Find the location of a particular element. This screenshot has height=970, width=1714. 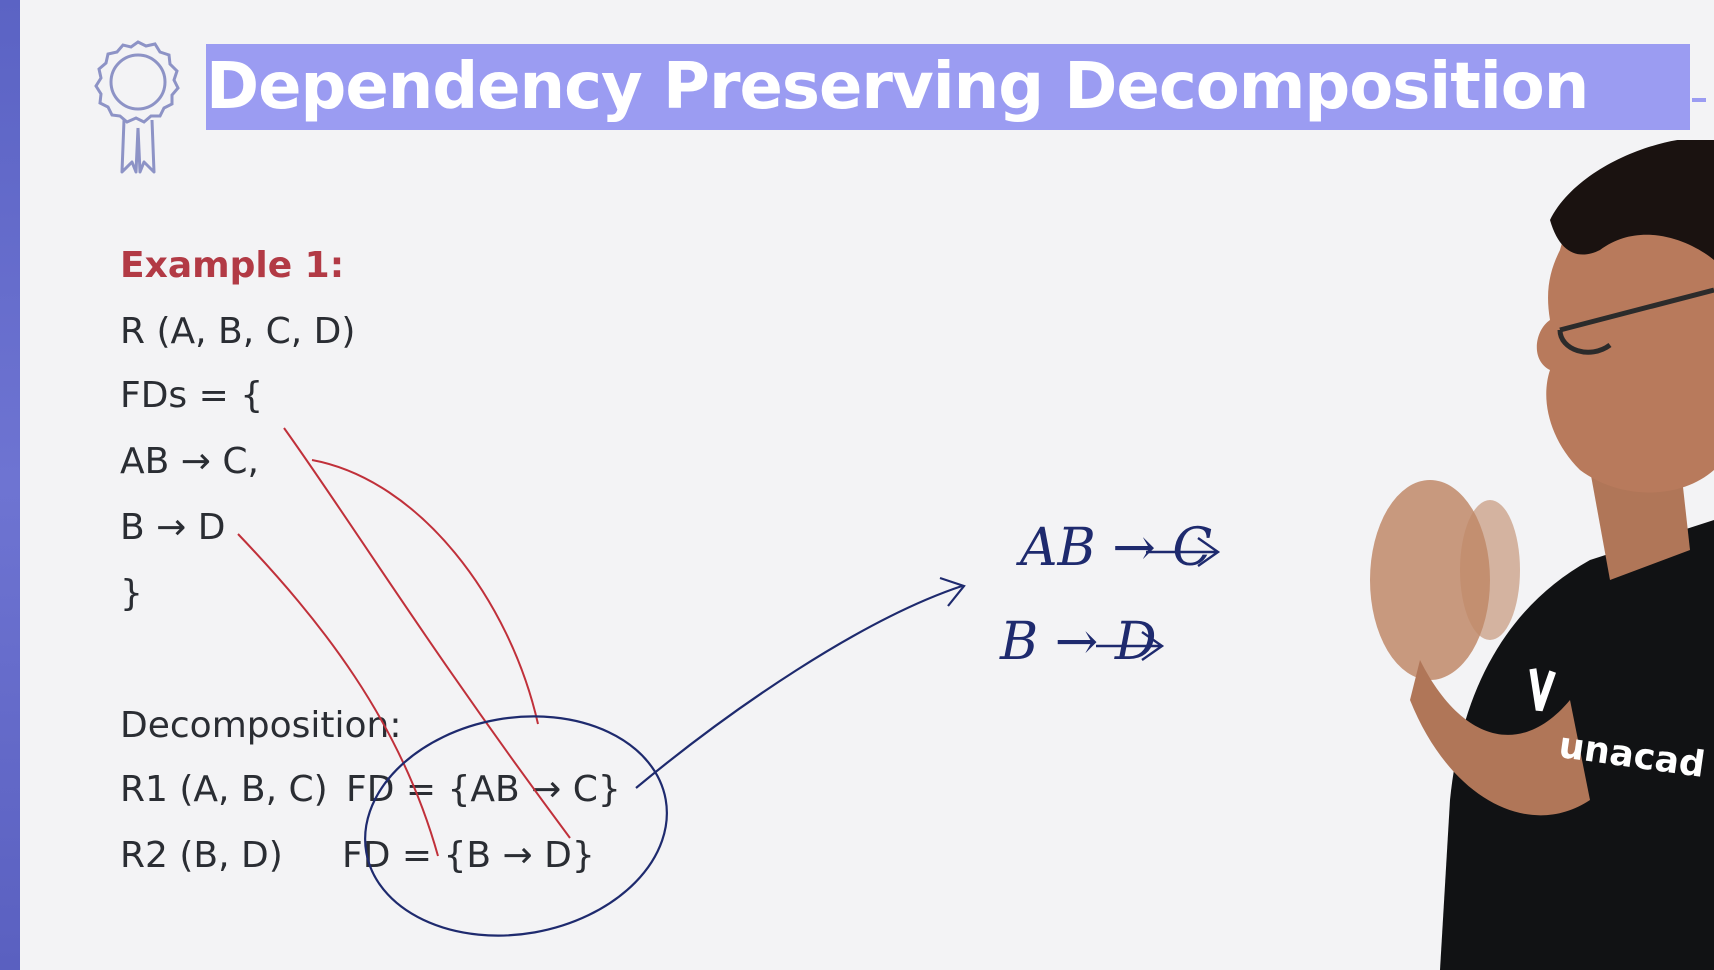

r1-fd: FD = {AB → C} is located at coordinates (483, 789).